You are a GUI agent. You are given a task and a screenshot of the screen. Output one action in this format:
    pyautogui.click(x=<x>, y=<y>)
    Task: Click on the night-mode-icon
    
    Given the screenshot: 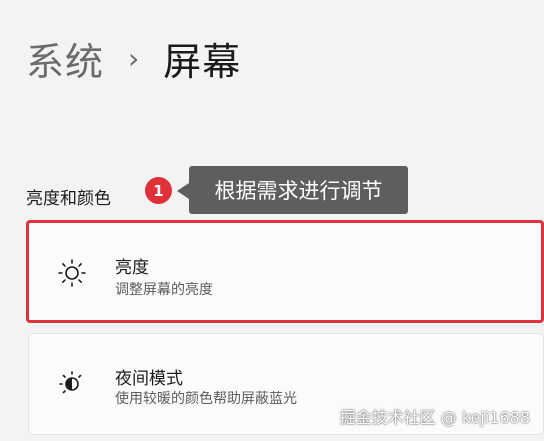 What is the action you would take?
    pyautogui.click(x=70, y=382)
    